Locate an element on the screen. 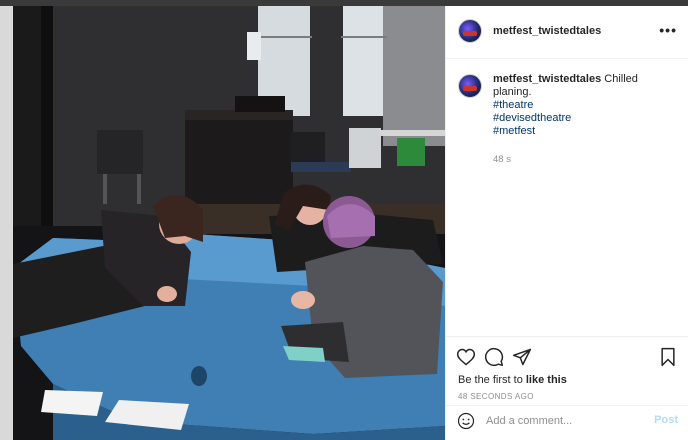 This screenshot has width=688, height=440. comment-input is located at coordinates (561, 421).